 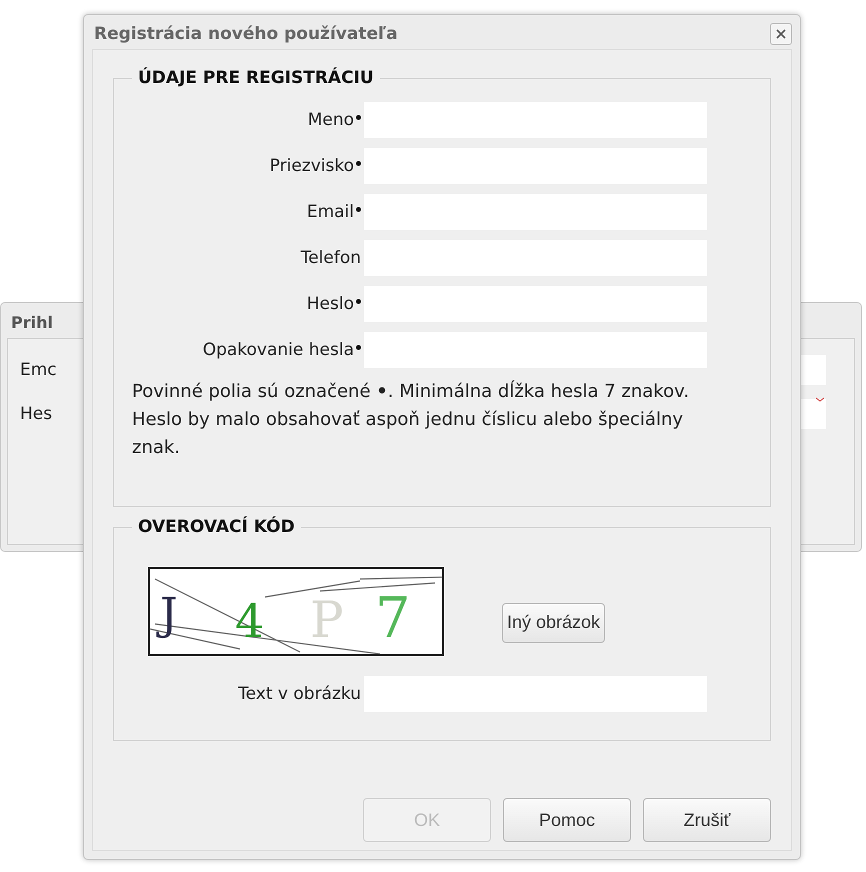 I want to click on section-title: ÚDAJE PRE REGISTRÁCIU, so click(x=256, y=78).